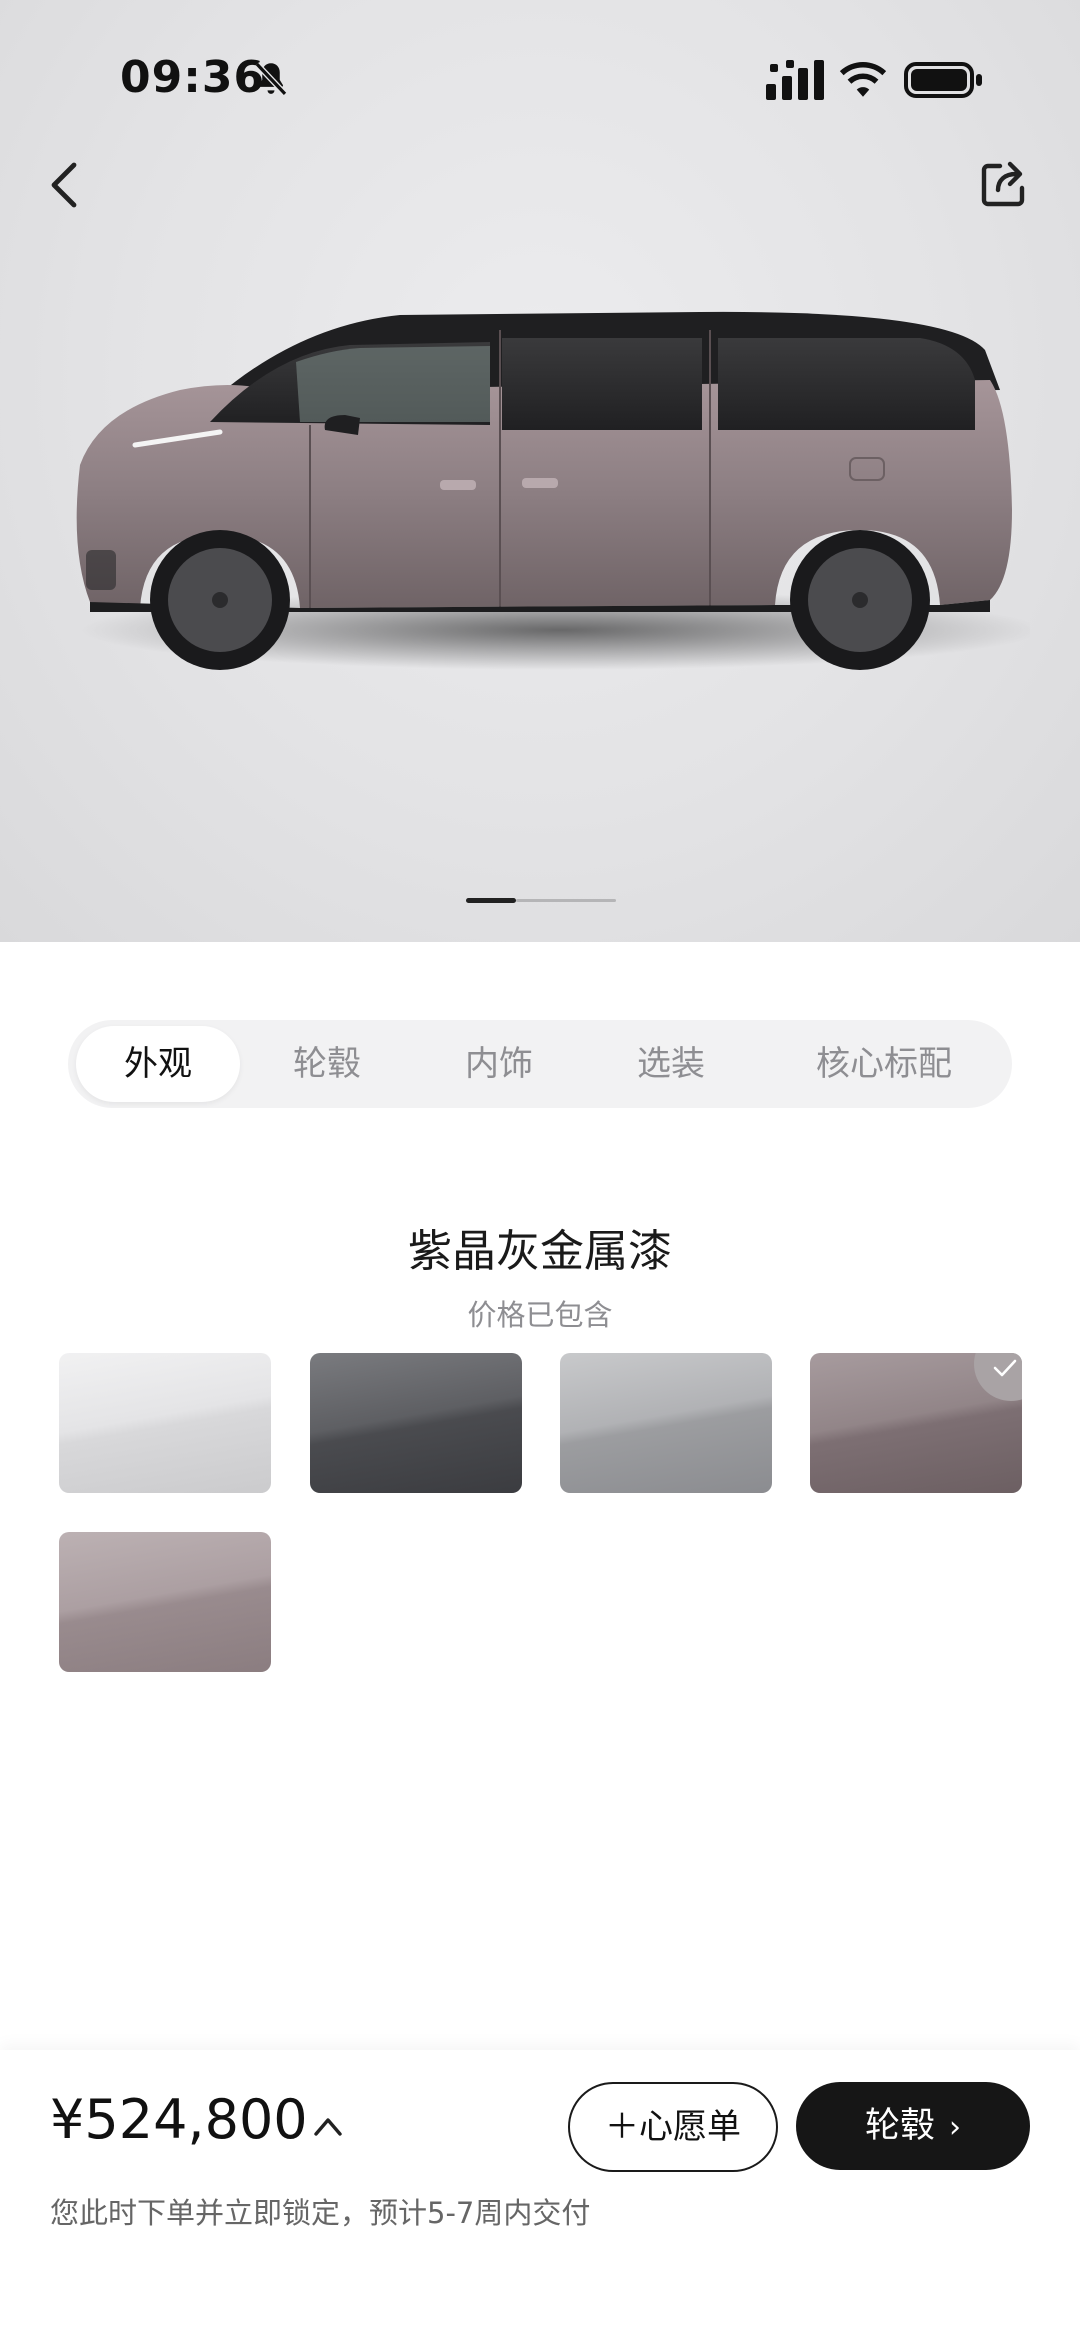 Image resolution: width=1080 pixels, height=2346 pixels. I want to click on total-price: ¥524,800, so click(179, 2119).